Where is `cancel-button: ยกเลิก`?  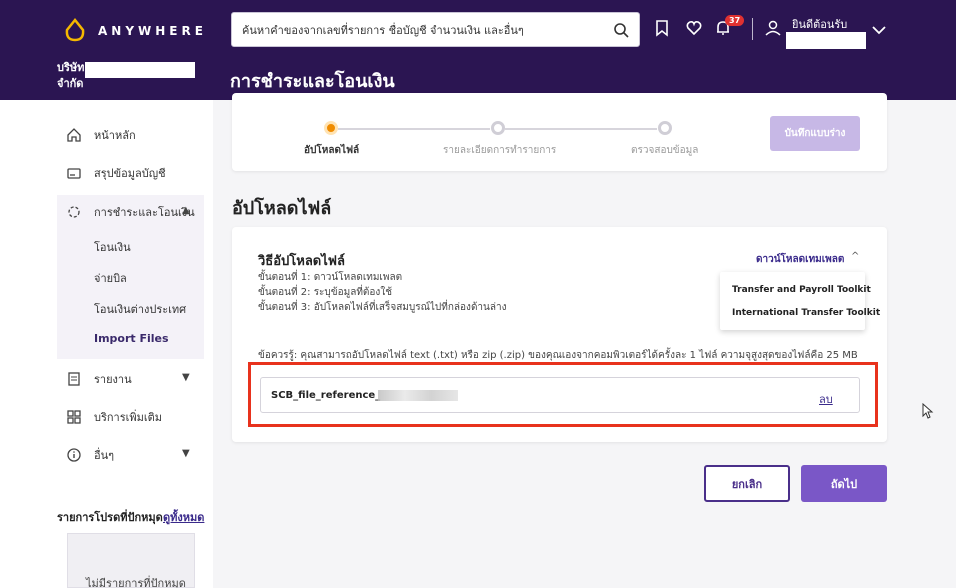 cancel-button: ยกเลิก is located at coordinates (747, 483).